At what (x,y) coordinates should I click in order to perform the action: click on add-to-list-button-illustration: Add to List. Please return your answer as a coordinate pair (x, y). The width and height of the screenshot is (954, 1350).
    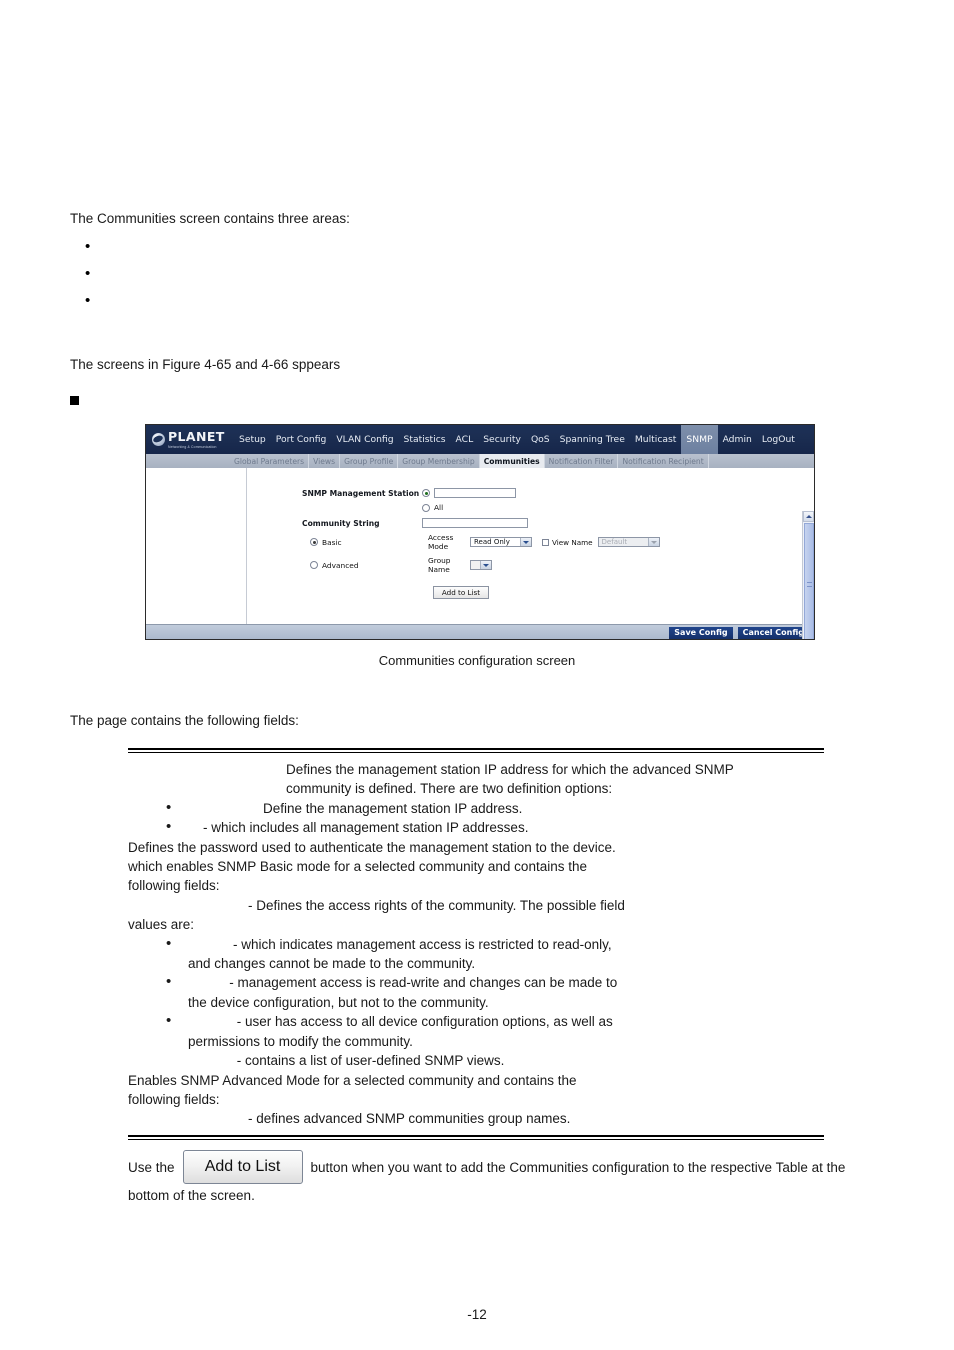
    Looking at the image, I should click on (242, 1167).